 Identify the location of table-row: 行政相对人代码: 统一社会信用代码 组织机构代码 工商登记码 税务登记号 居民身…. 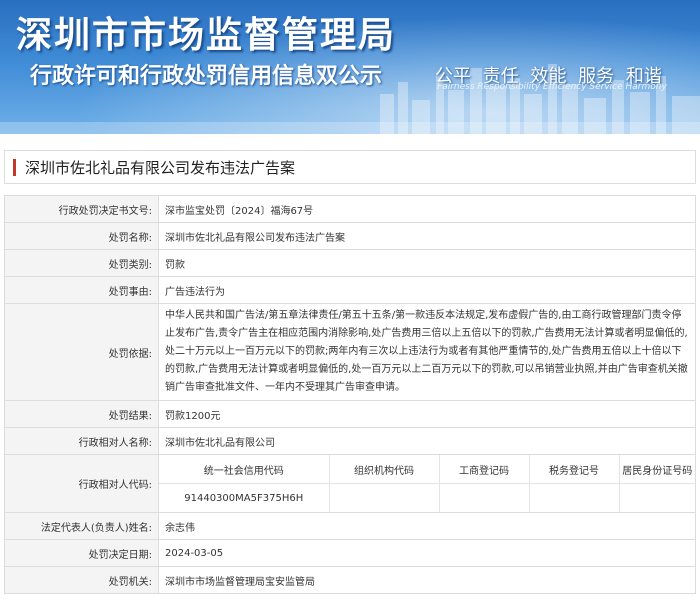
(350, 483).